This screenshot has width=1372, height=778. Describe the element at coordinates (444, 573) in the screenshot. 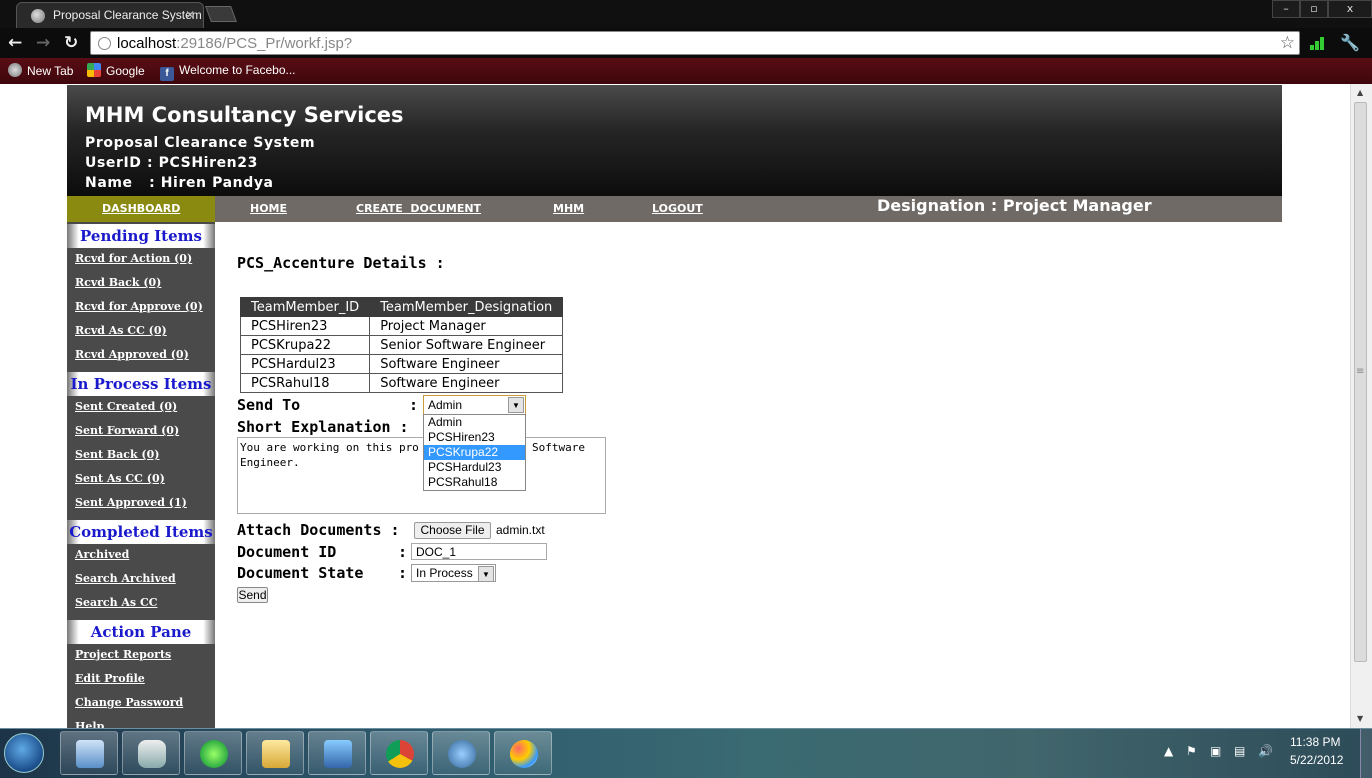

I see `document-state-value: In Process` at that location.